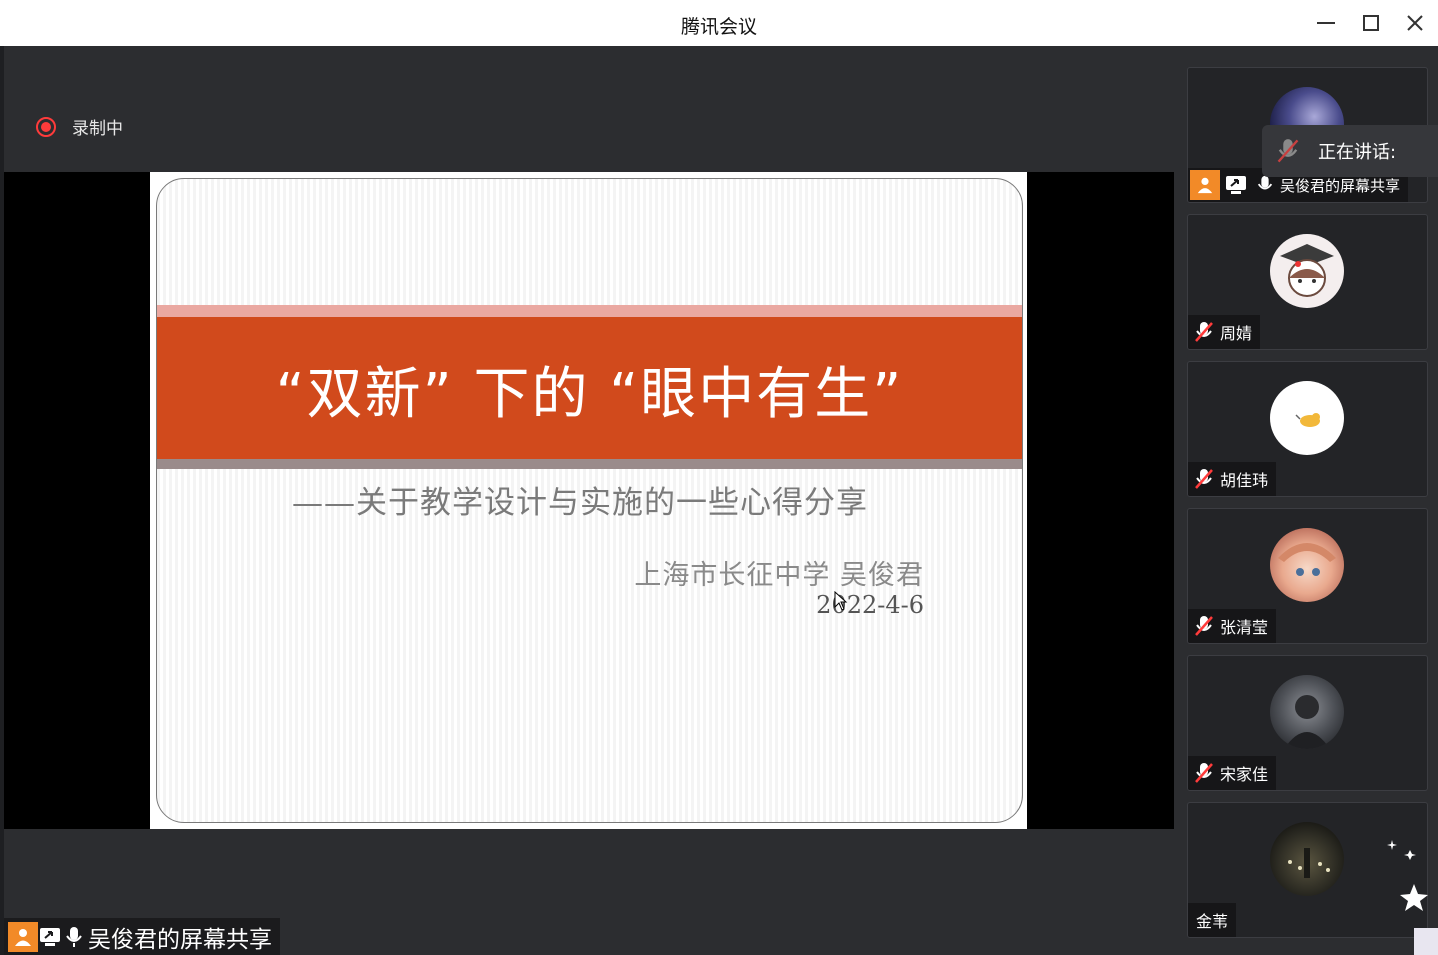 This screenshot has height=955, width=1438. Describe the element at coordinates (1244, 480) in the screenshot. I see `participant-name: 胡佳玮` at that location.